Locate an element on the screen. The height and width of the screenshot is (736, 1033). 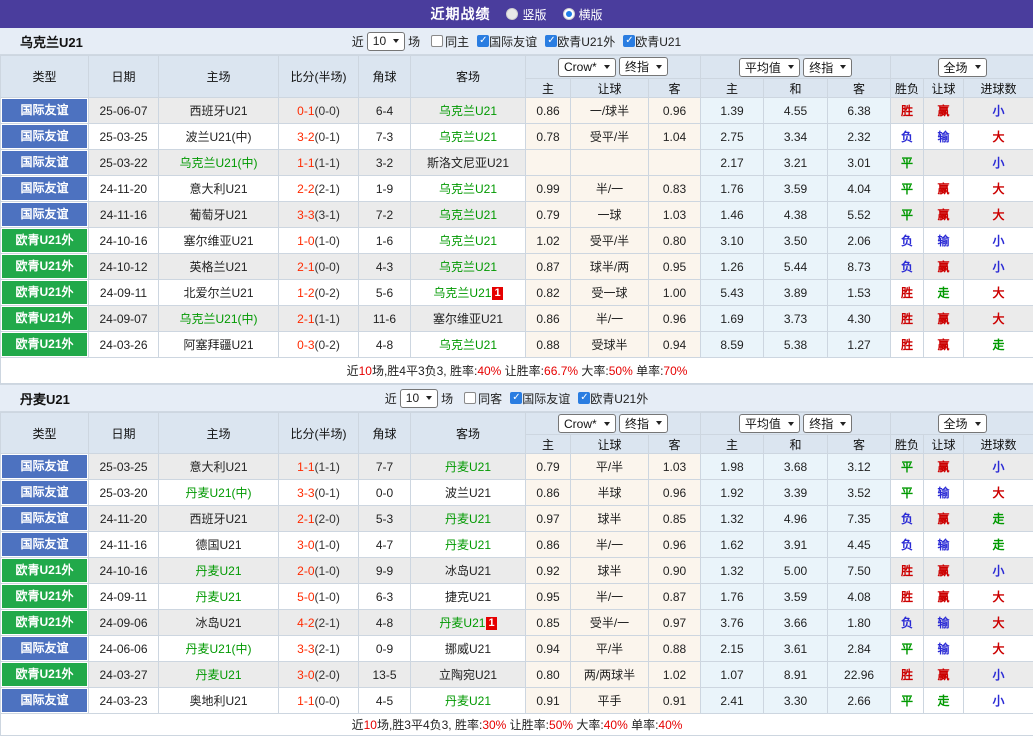
date-cell: 24-10-16 is located at coordinates (124, 571).